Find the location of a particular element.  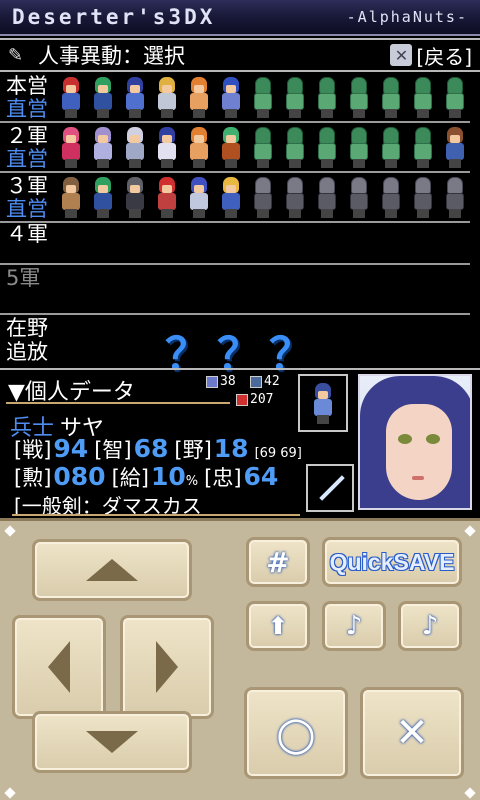

close-x-icon: ✕ is located at coordinates (401, 55).